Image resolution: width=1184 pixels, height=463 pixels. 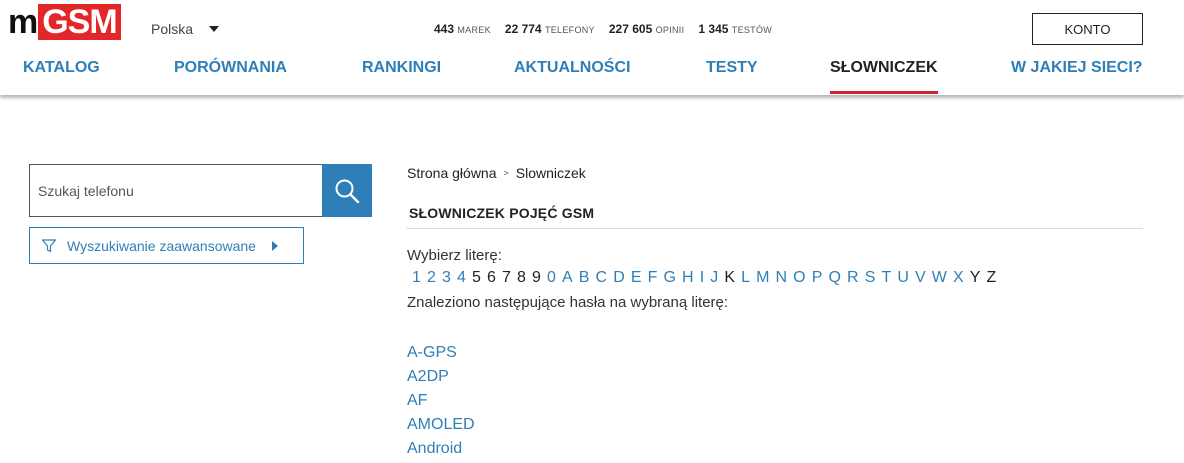 What do you see at coordinates (702, 278) in the screenshot?
I see `letter-i: I` at bounding box center [702, 278].